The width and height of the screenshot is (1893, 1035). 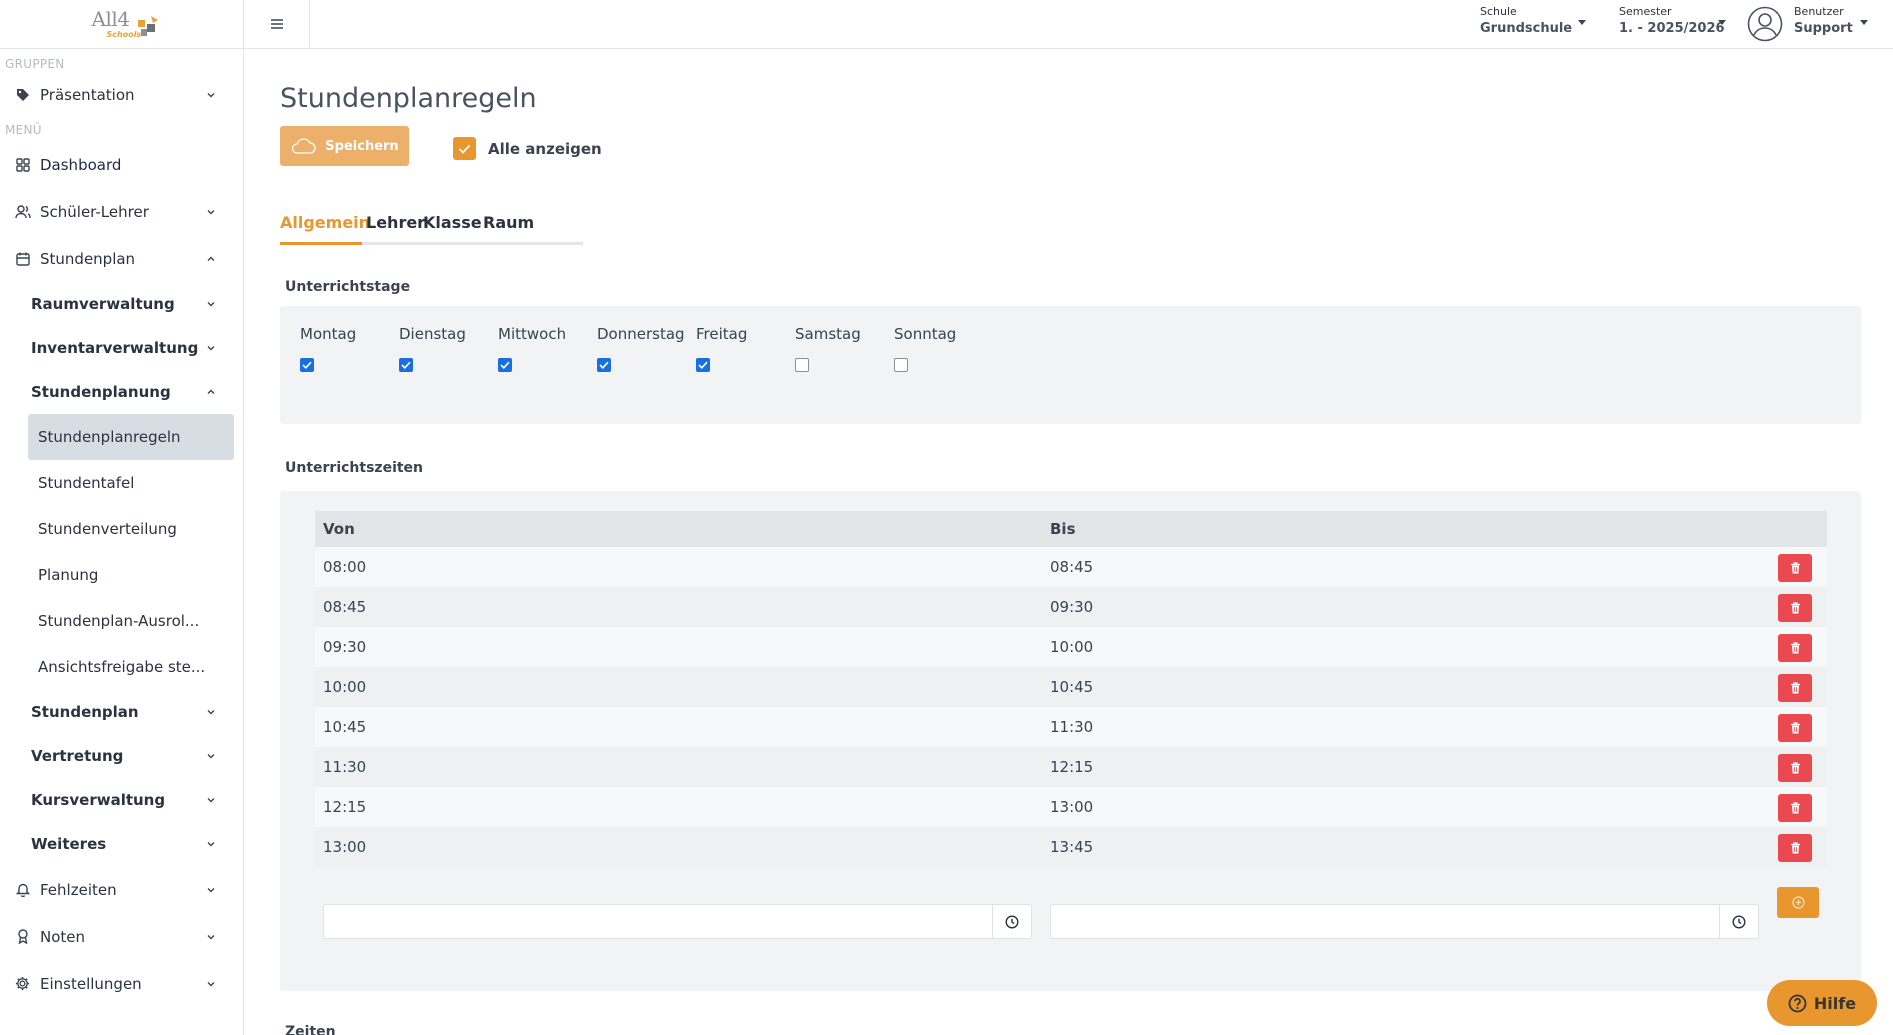 I want to click on sidebar-leaf-stundentafel: Stundentafel, so click(x=116, y=483).